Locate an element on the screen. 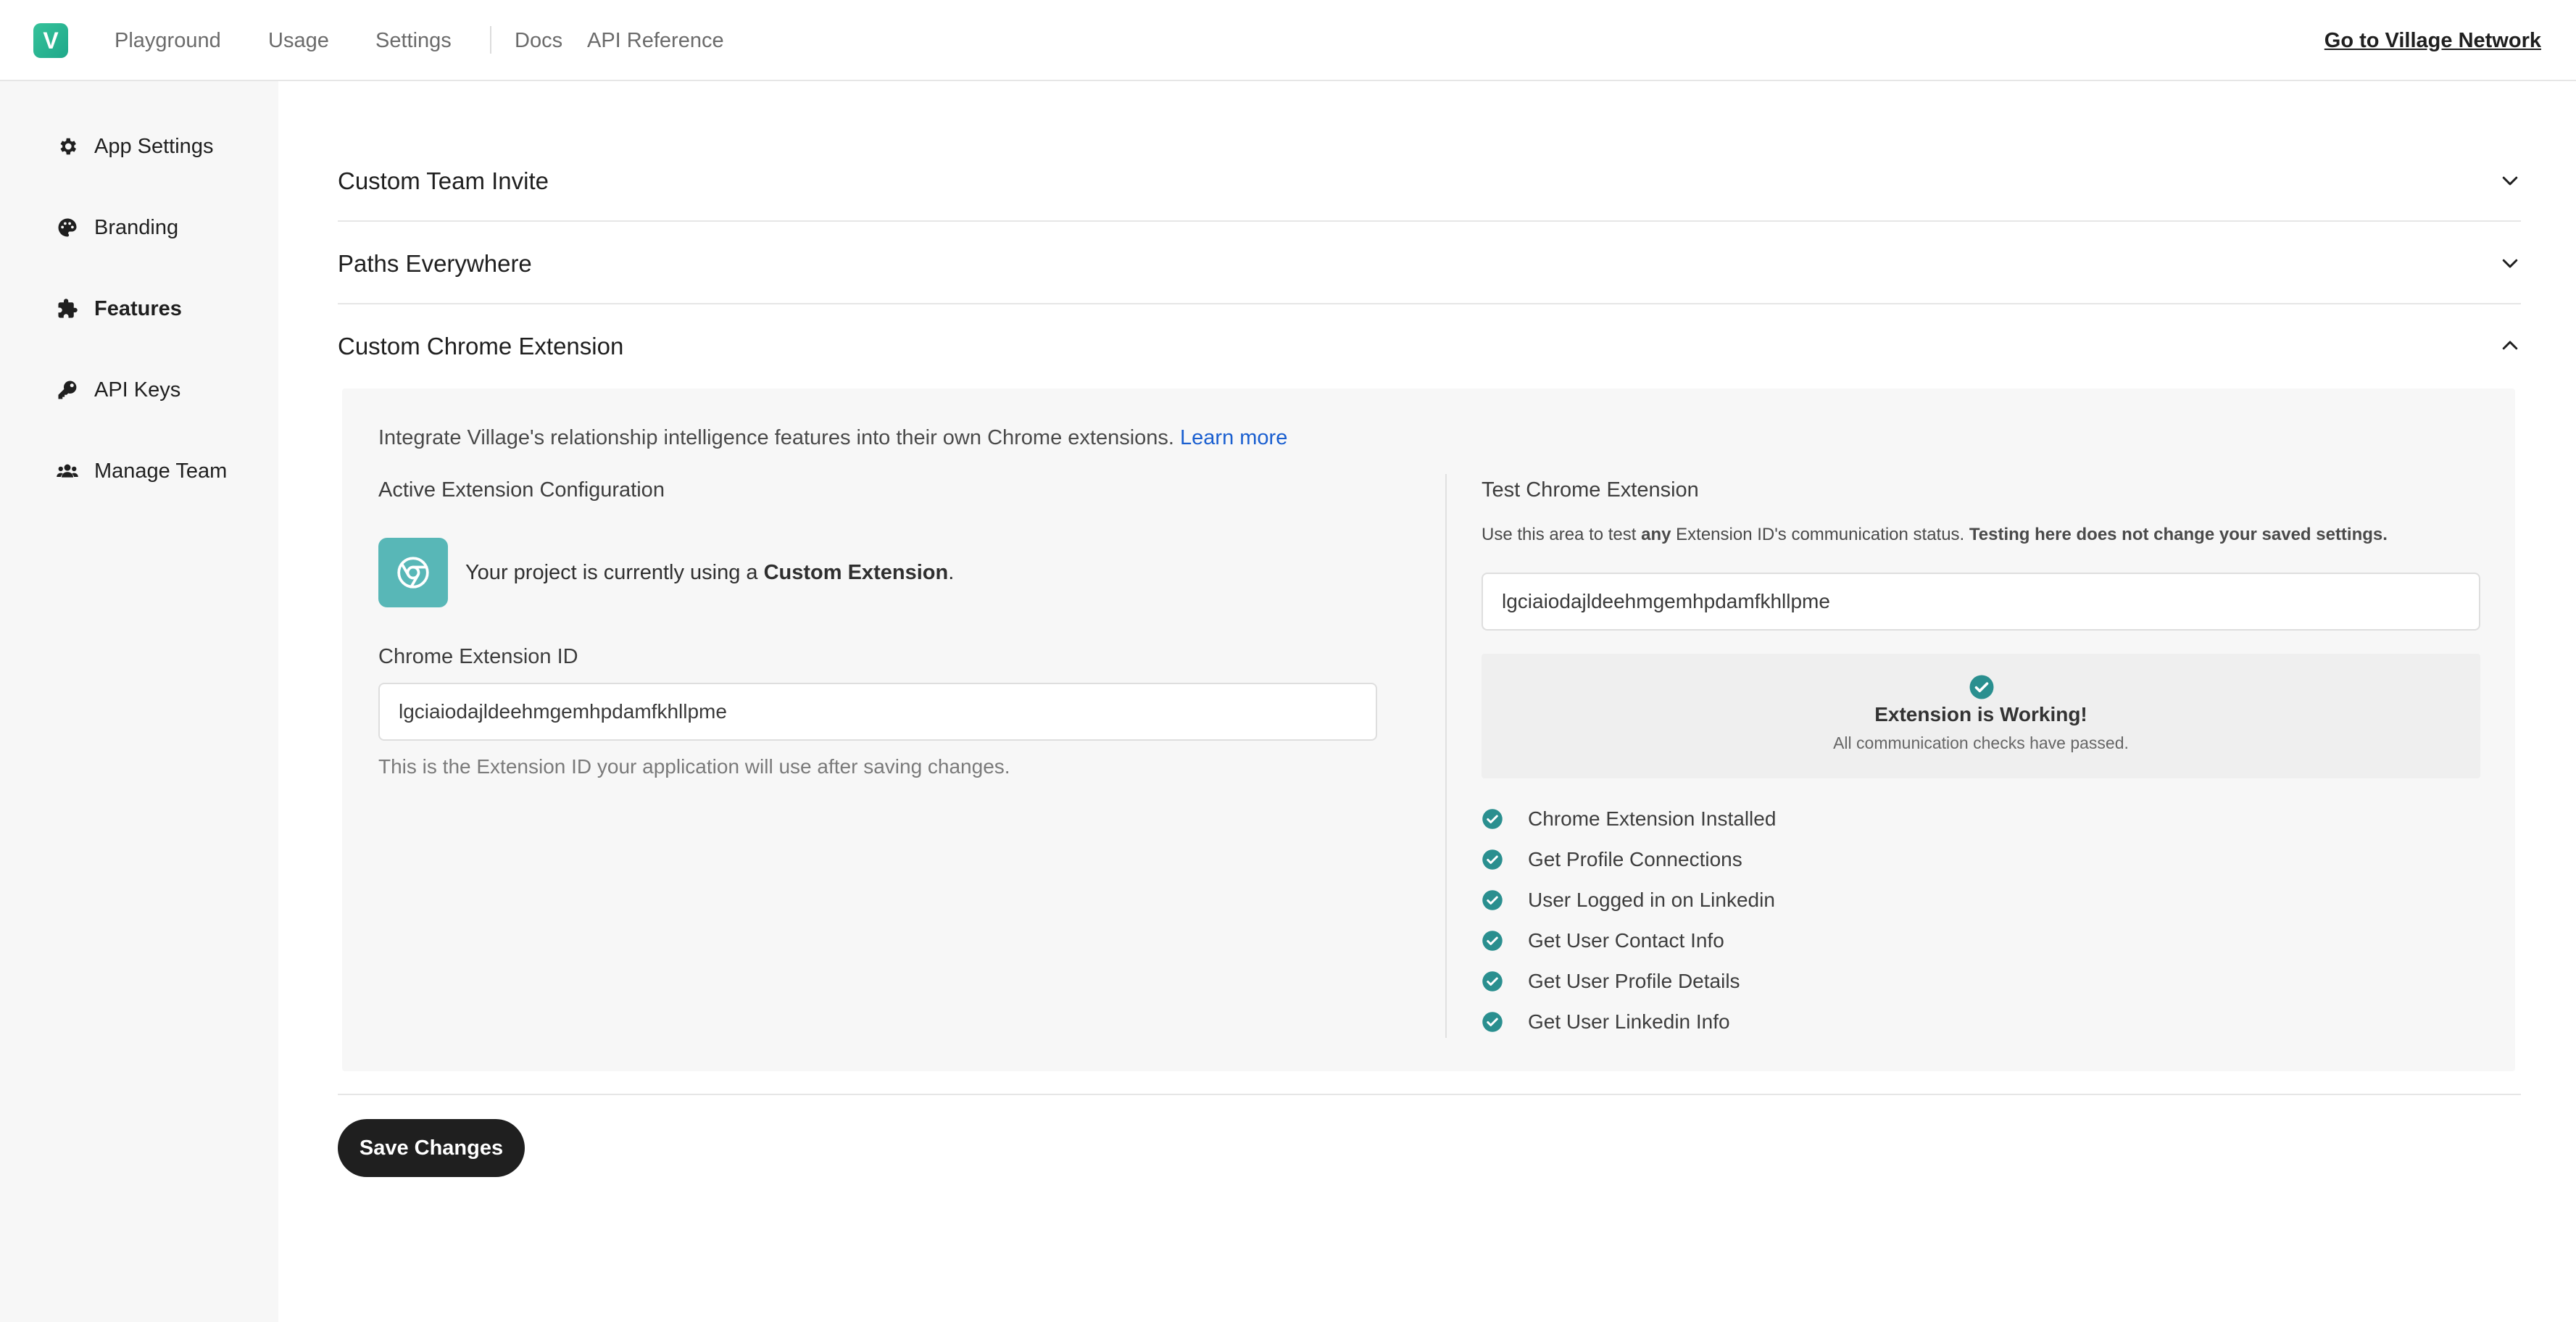 This screenshot has height=1322, width=2576. test-desc-bold: any is located at coordinates (1656, 534).